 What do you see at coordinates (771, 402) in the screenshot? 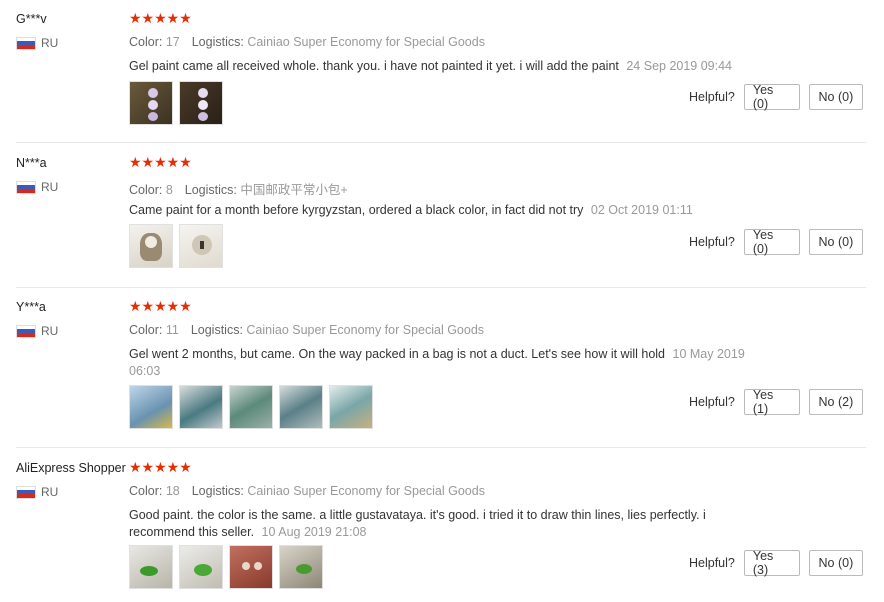
I see `helpful-yes-button: Yes (1)` at bounding box center [771, 402].